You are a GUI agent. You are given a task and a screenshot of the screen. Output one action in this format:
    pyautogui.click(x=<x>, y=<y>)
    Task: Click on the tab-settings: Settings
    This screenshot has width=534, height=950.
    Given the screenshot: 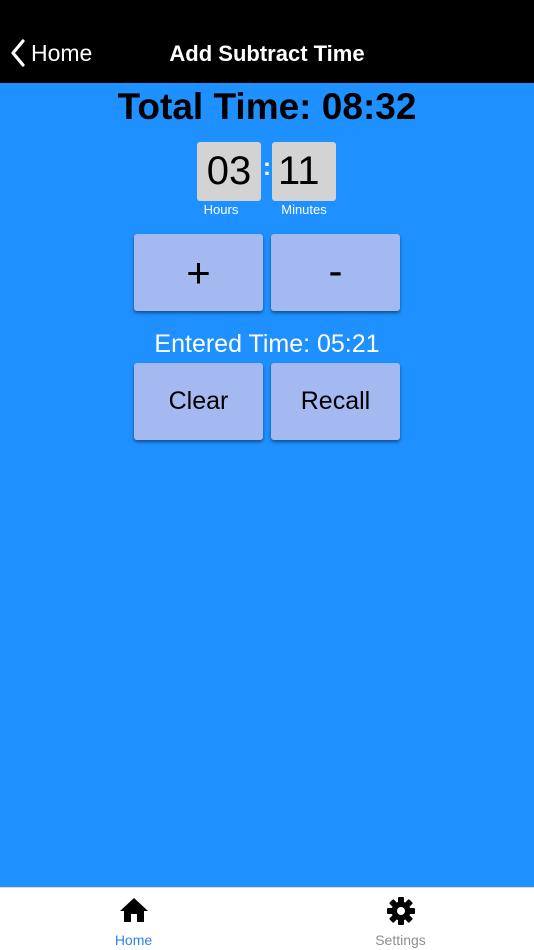 What is the action you would take?
    pyautogui.click(x=400, y=919)
    